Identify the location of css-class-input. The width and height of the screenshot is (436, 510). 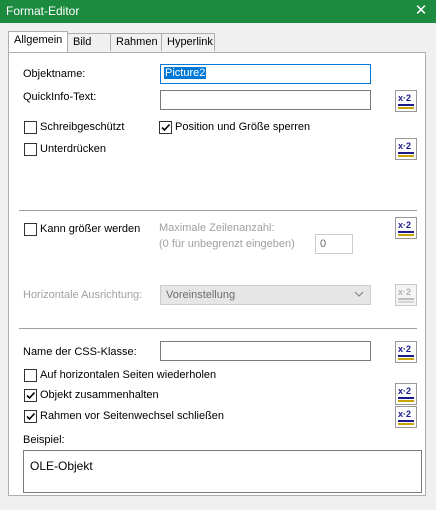
(265, 351).